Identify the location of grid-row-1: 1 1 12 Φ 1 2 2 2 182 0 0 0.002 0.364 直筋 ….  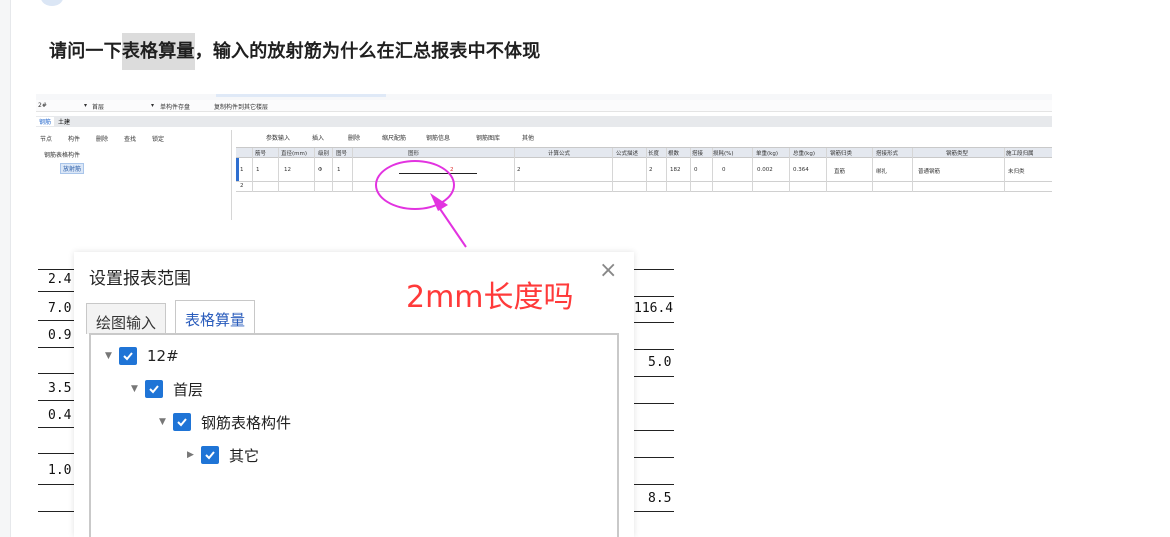
(644, 170).